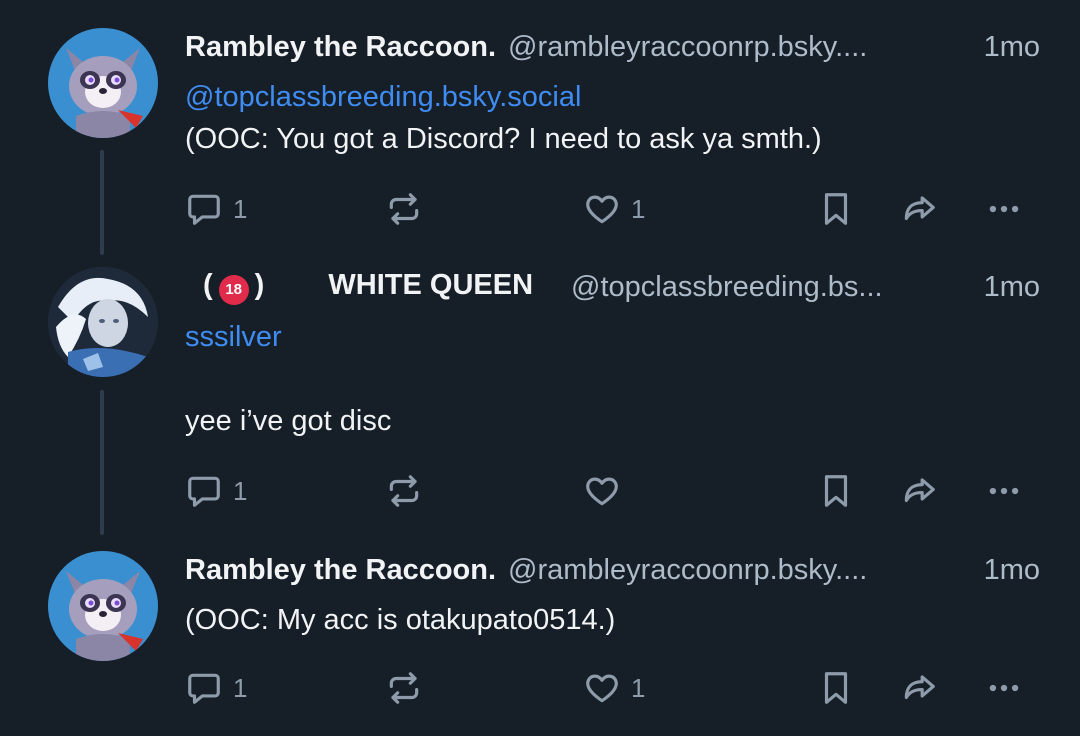 This screenshot has height=736, width=1080. Describe the element at coordinates (612, 379) in the screenshot. I see `post-content: sssilver yee i’ve got disc` at that location.